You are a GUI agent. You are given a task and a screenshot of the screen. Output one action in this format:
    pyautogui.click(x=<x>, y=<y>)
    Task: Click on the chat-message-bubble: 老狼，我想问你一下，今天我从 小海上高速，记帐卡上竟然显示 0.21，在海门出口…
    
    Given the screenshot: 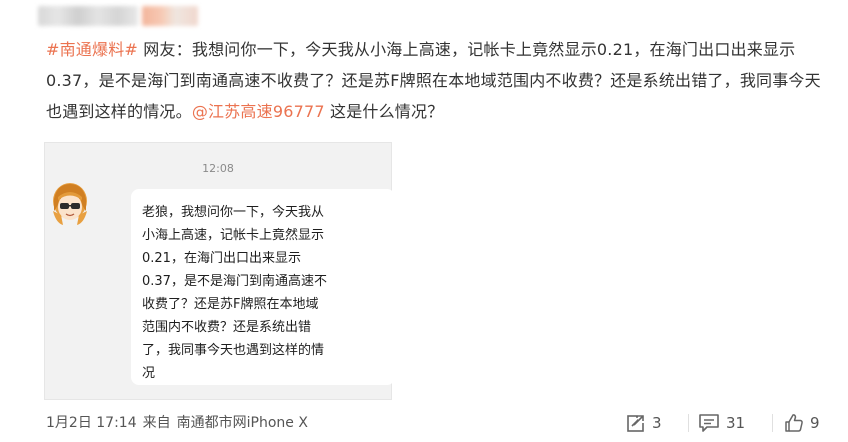 What is the action you would take?
    pyautogui.click(x=263, y=287)
    